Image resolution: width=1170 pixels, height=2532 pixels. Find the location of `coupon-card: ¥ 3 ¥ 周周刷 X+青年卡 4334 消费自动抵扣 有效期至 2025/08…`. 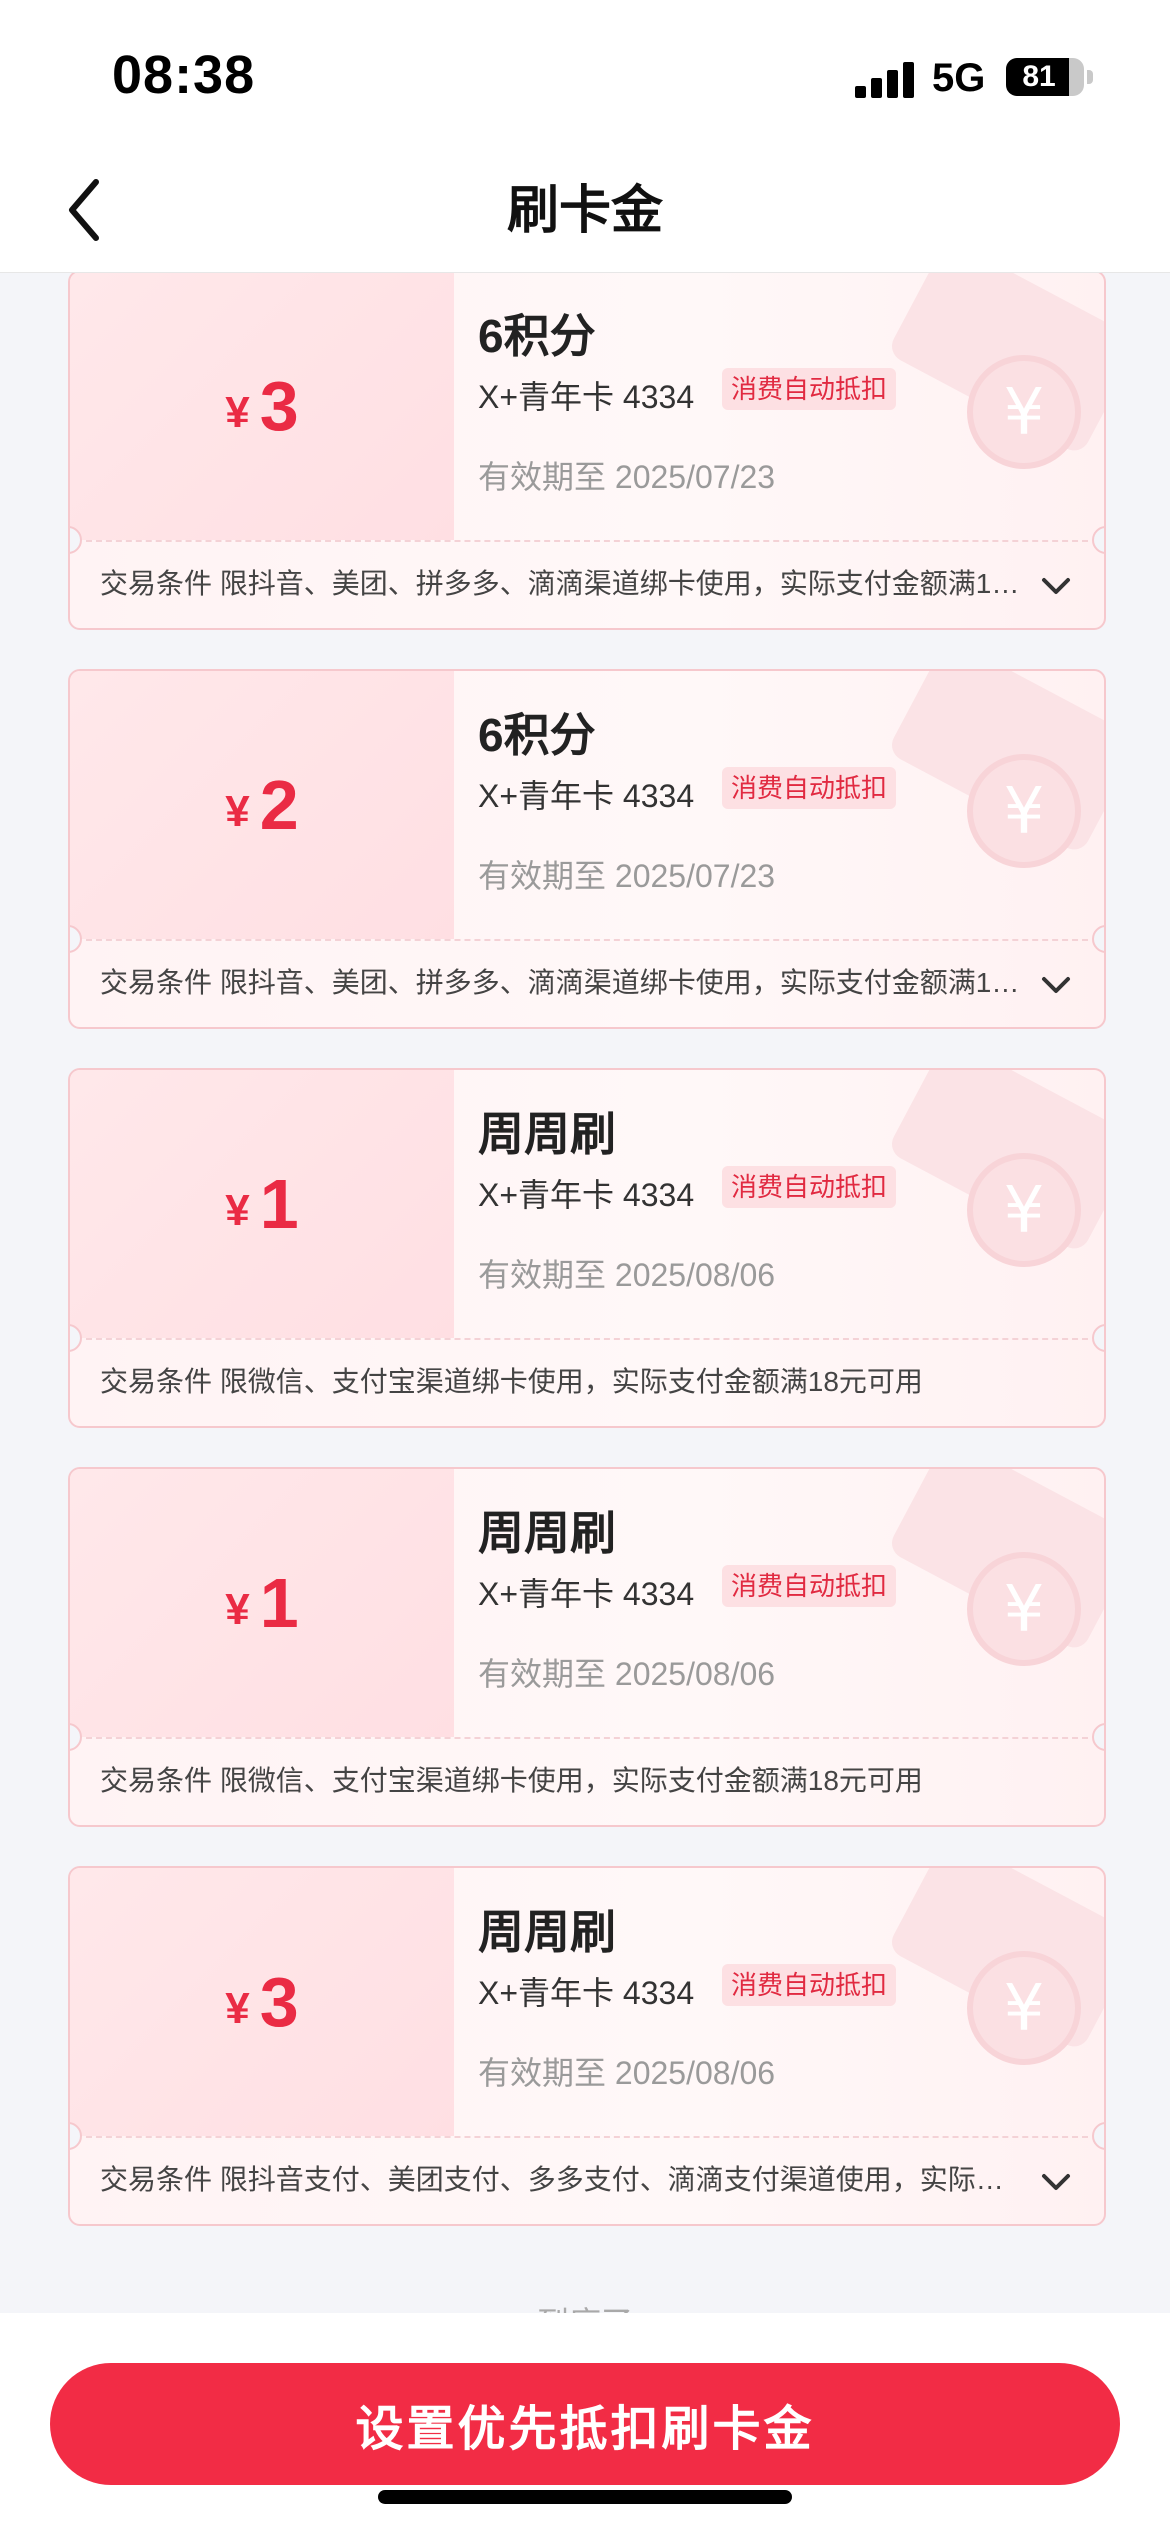

coupon-card: ¥ 3 ¥ 周周刷 X+青年卡 4334 消费自动抵扣 有效期至 2025/08… is located at coordinates (587, 2046).